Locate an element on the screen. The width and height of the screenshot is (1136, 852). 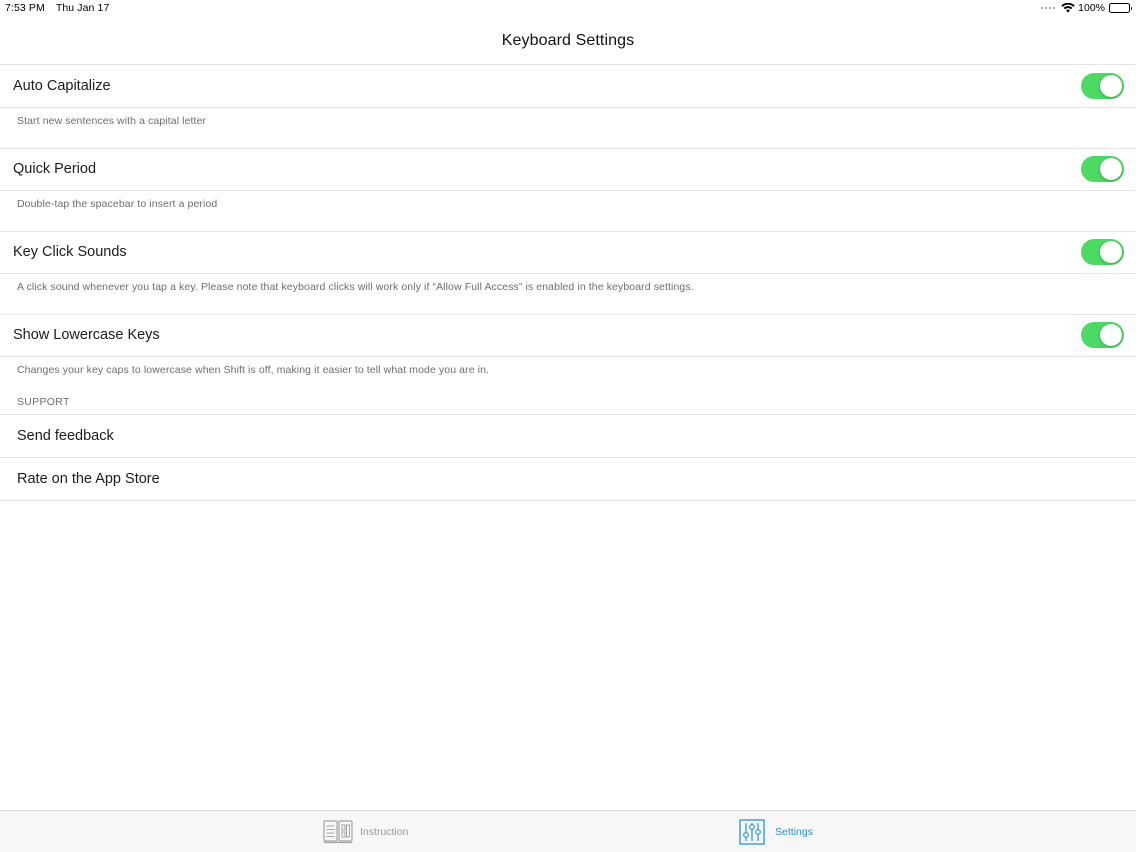
setting-label: Key Click Sounds is located at coordinates (70, 252).